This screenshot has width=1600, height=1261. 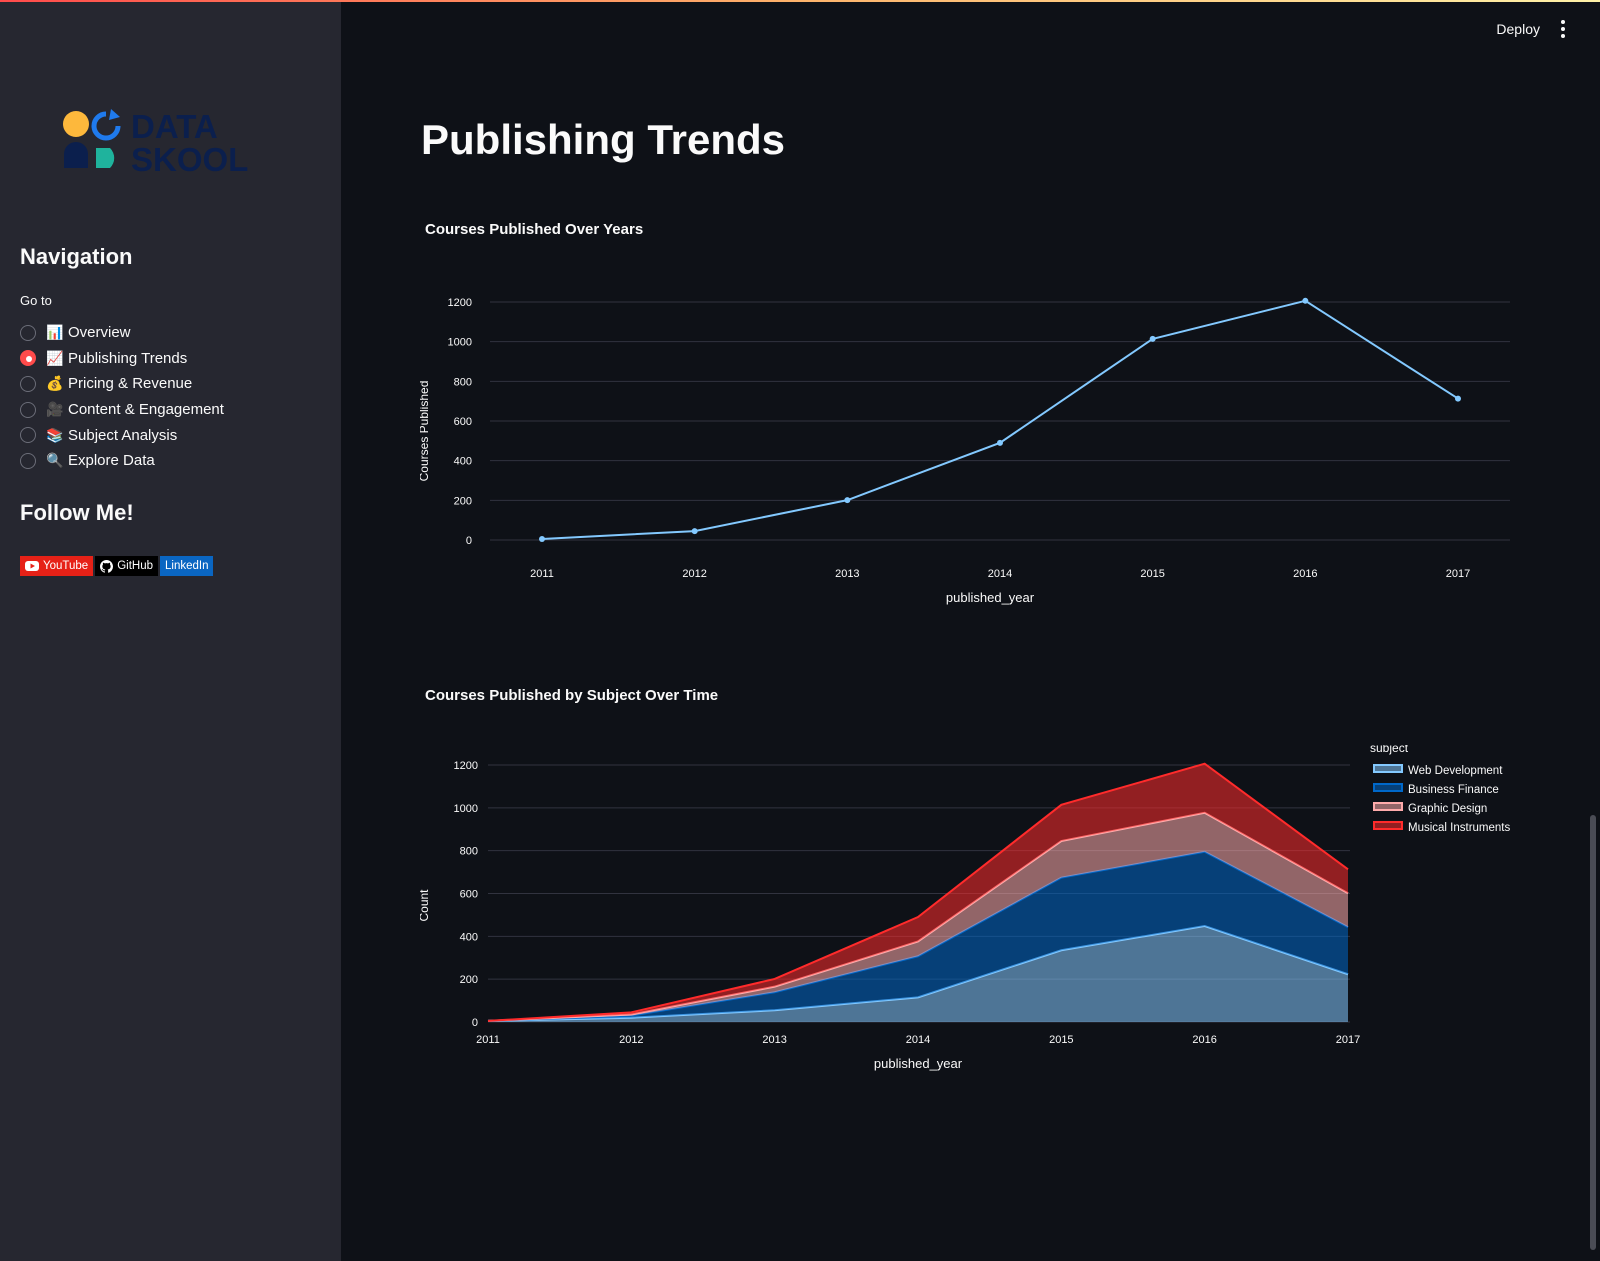 I want to click on nav-label: Explore Data, so click(x=111, y=461).